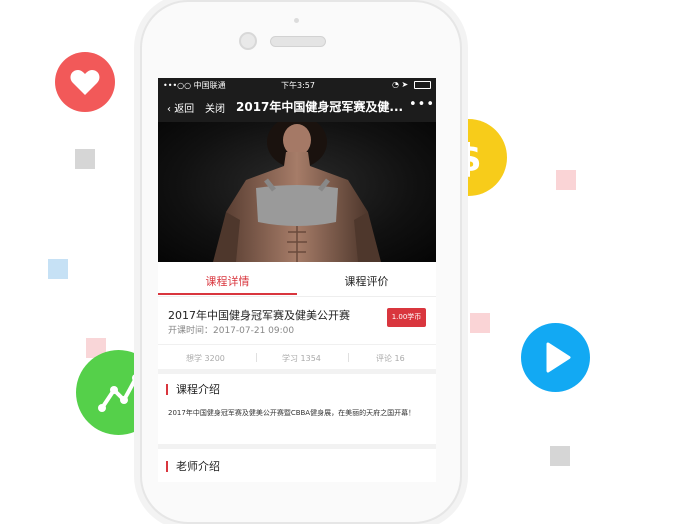  I want to click on status-time: 下午3:57, so click(298, 85).